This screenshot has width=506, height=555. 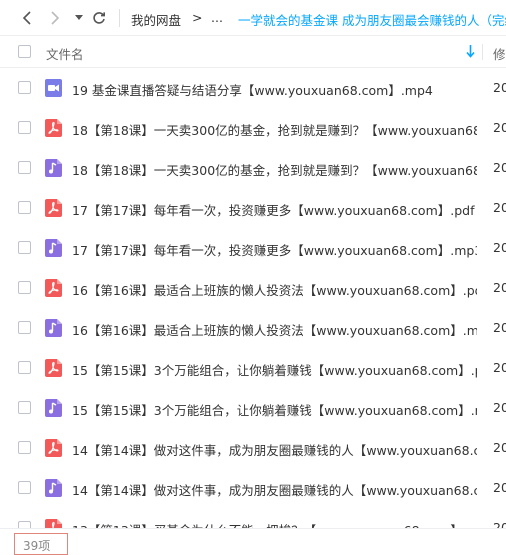 I want to click on refresh-button, so click(x=99, y=18).